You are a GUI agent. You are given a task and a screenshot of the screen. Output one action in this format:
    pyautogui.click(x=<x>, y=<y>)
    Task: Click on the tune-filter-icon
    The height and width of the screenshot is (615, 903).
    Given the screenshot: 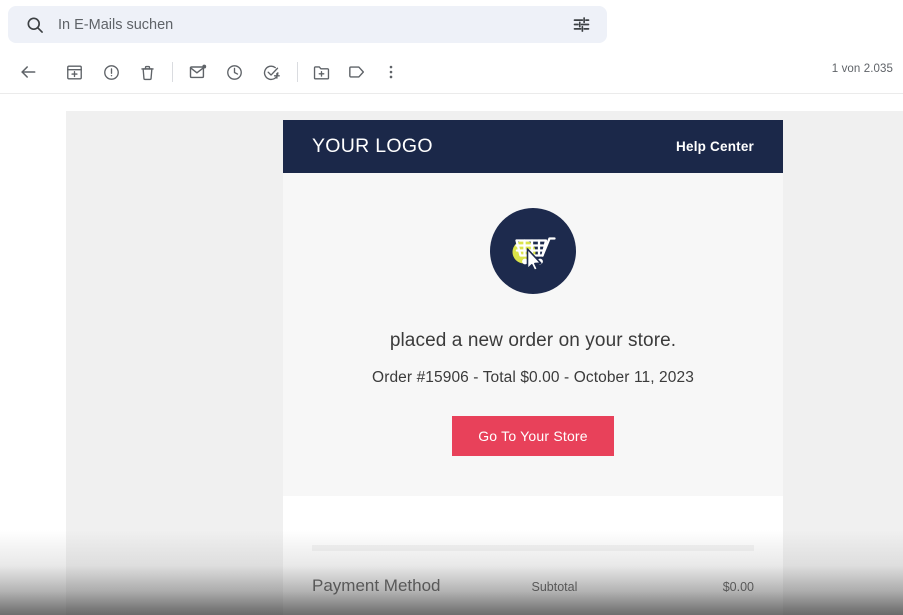 What is the action you would take?
    pyautogui.click(x=581, y=25)
    